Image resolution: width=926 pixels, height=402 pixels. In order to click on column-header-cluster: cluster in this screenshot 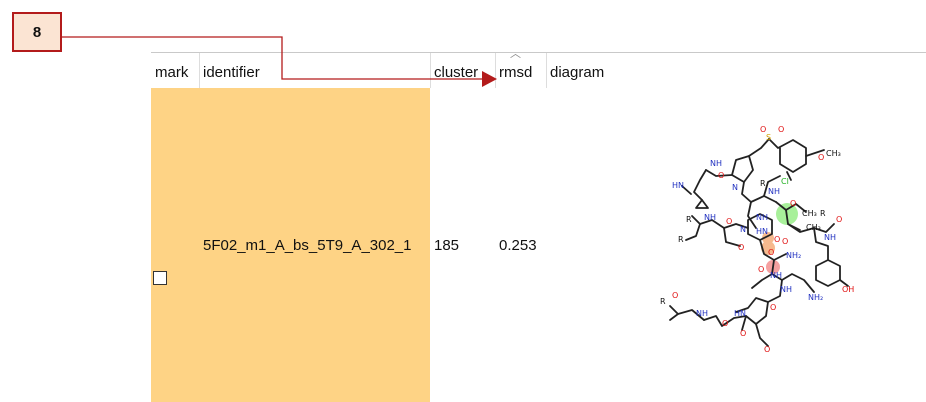, I will do `click(462, 70)`.